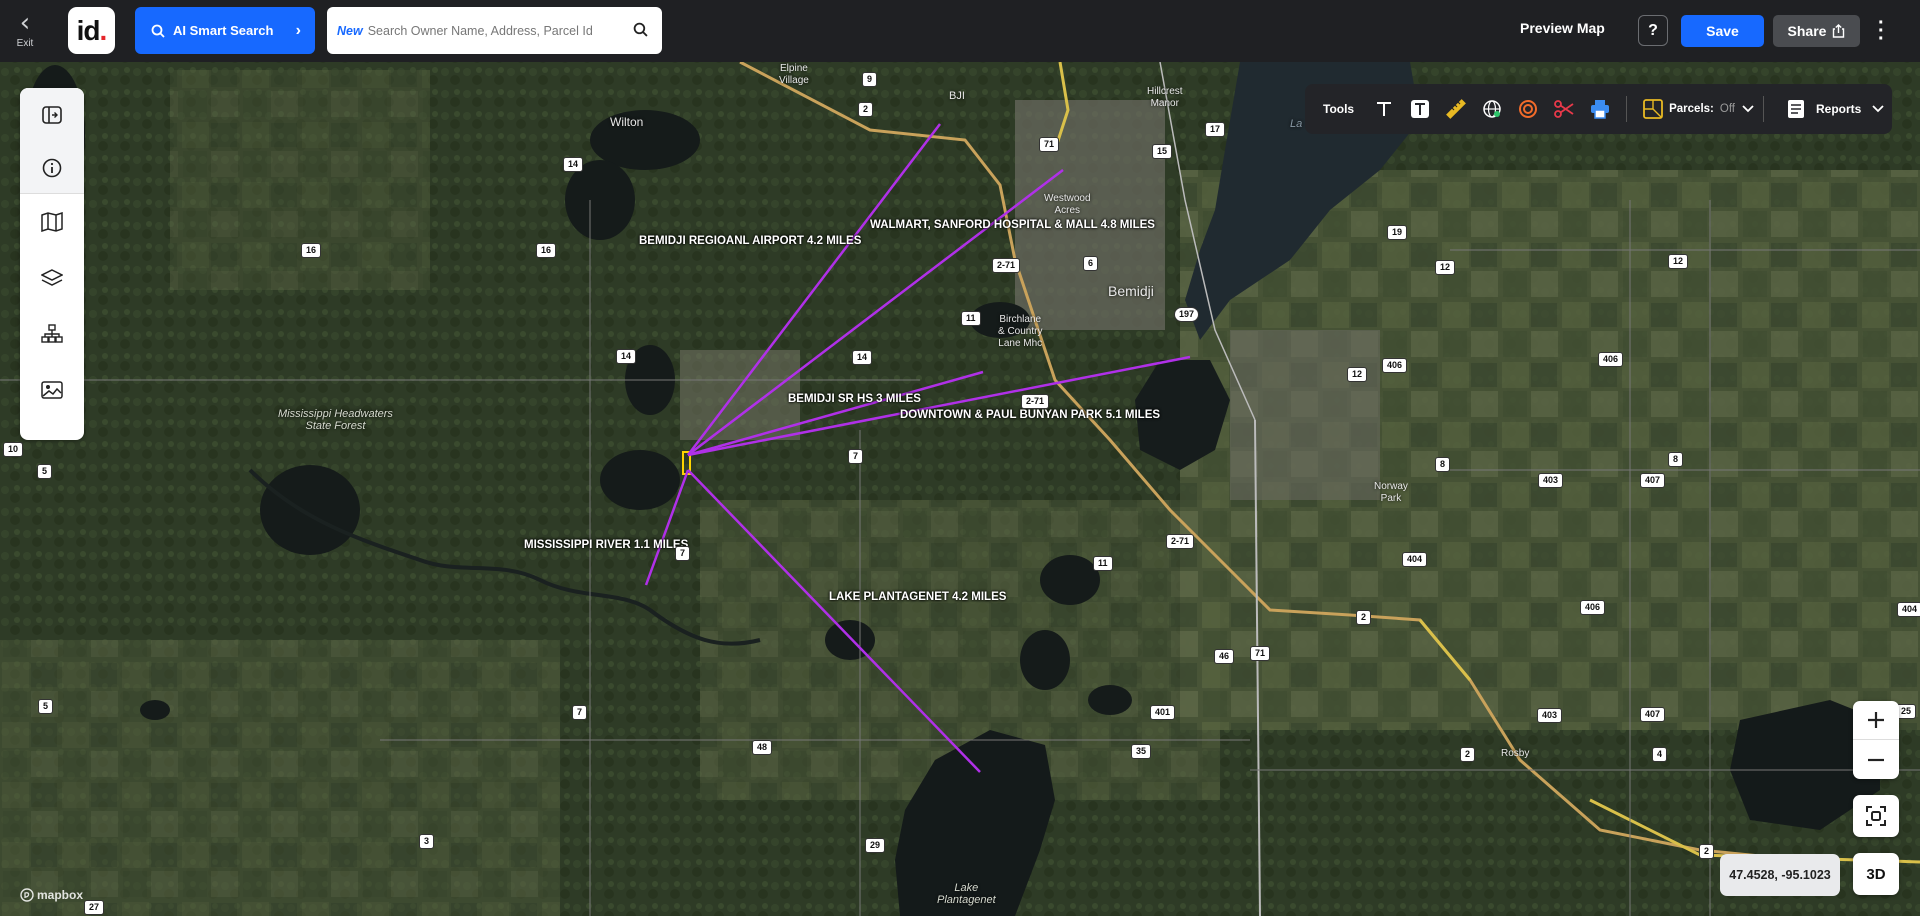 Image resolution: width=1920 pixels, height=916 pixels. What do you see at coordinates (1339, 109) in the screenshot?
I see `tools-label: Tools` at bounding box center [1339, 109].